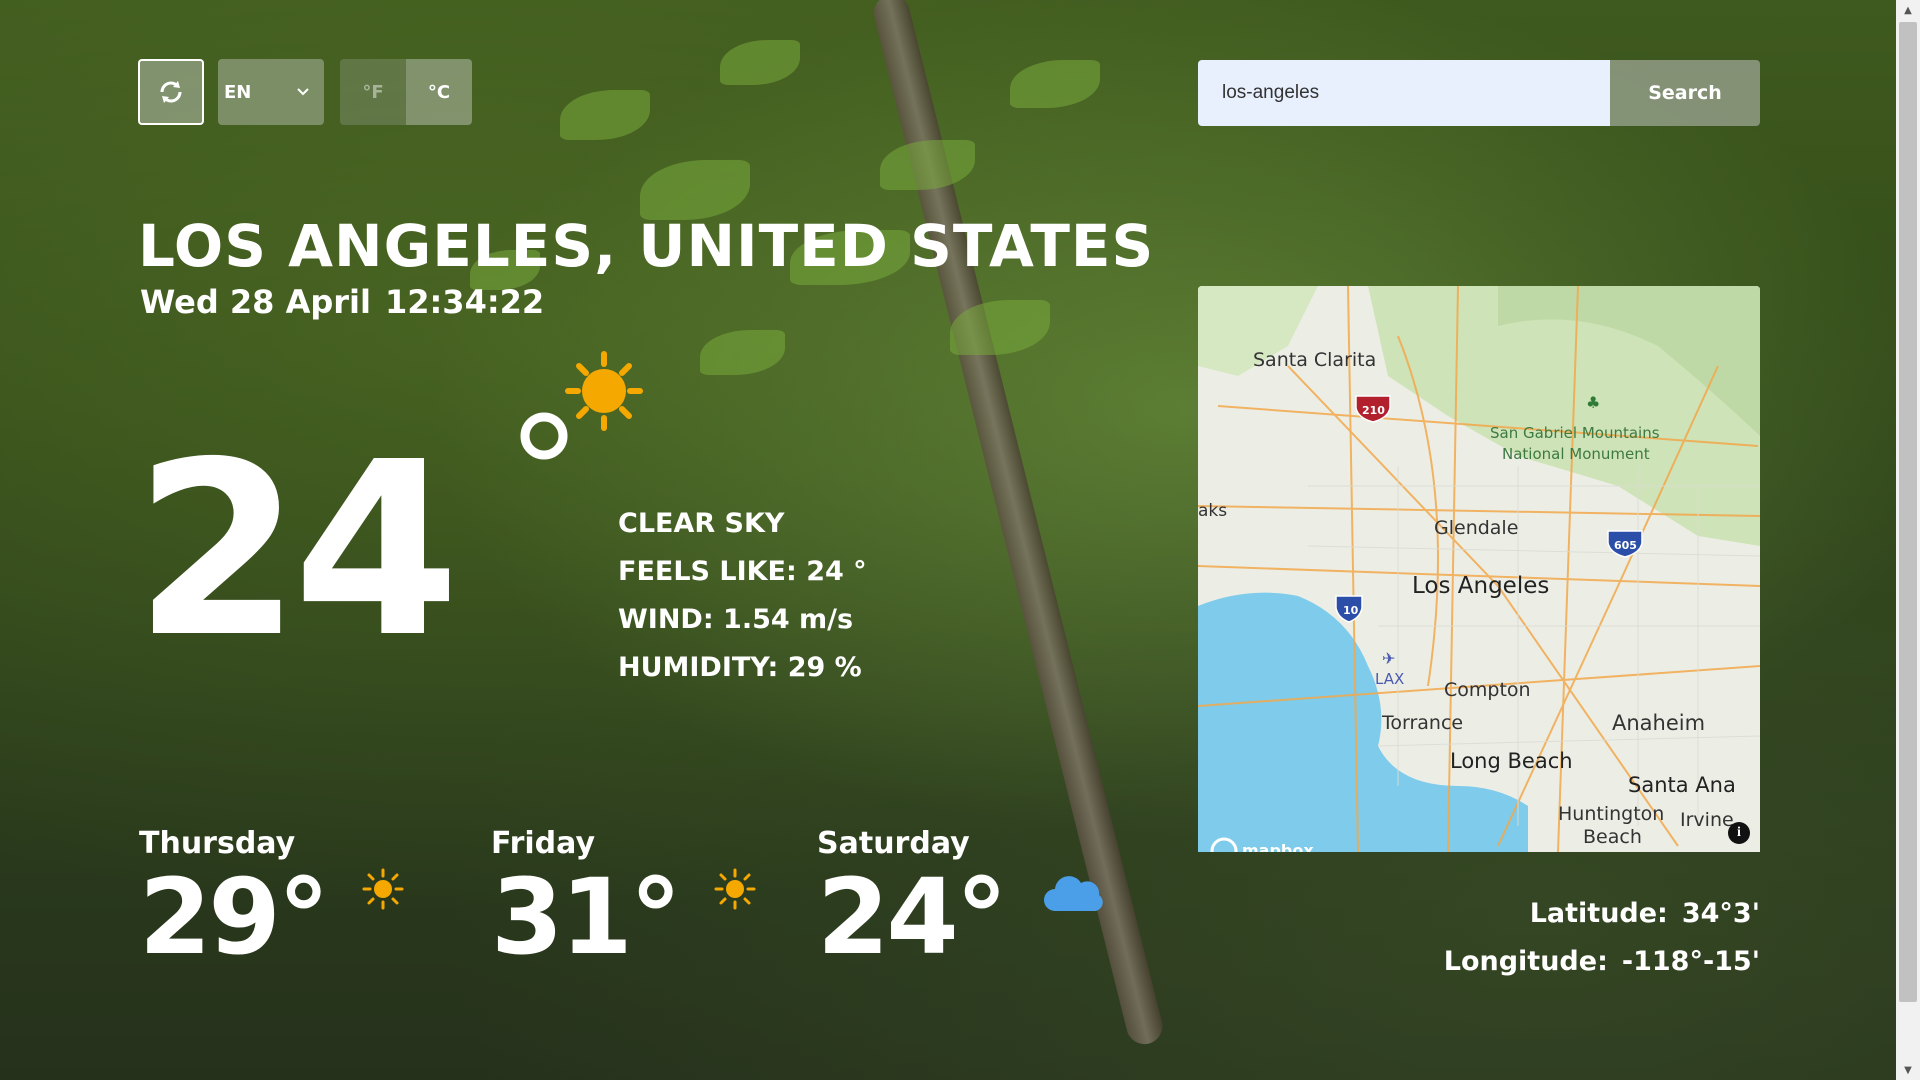  Describe the element at coordinates (1658, 723) in the screenshot. I see `map-label: Anaheim` at that location.